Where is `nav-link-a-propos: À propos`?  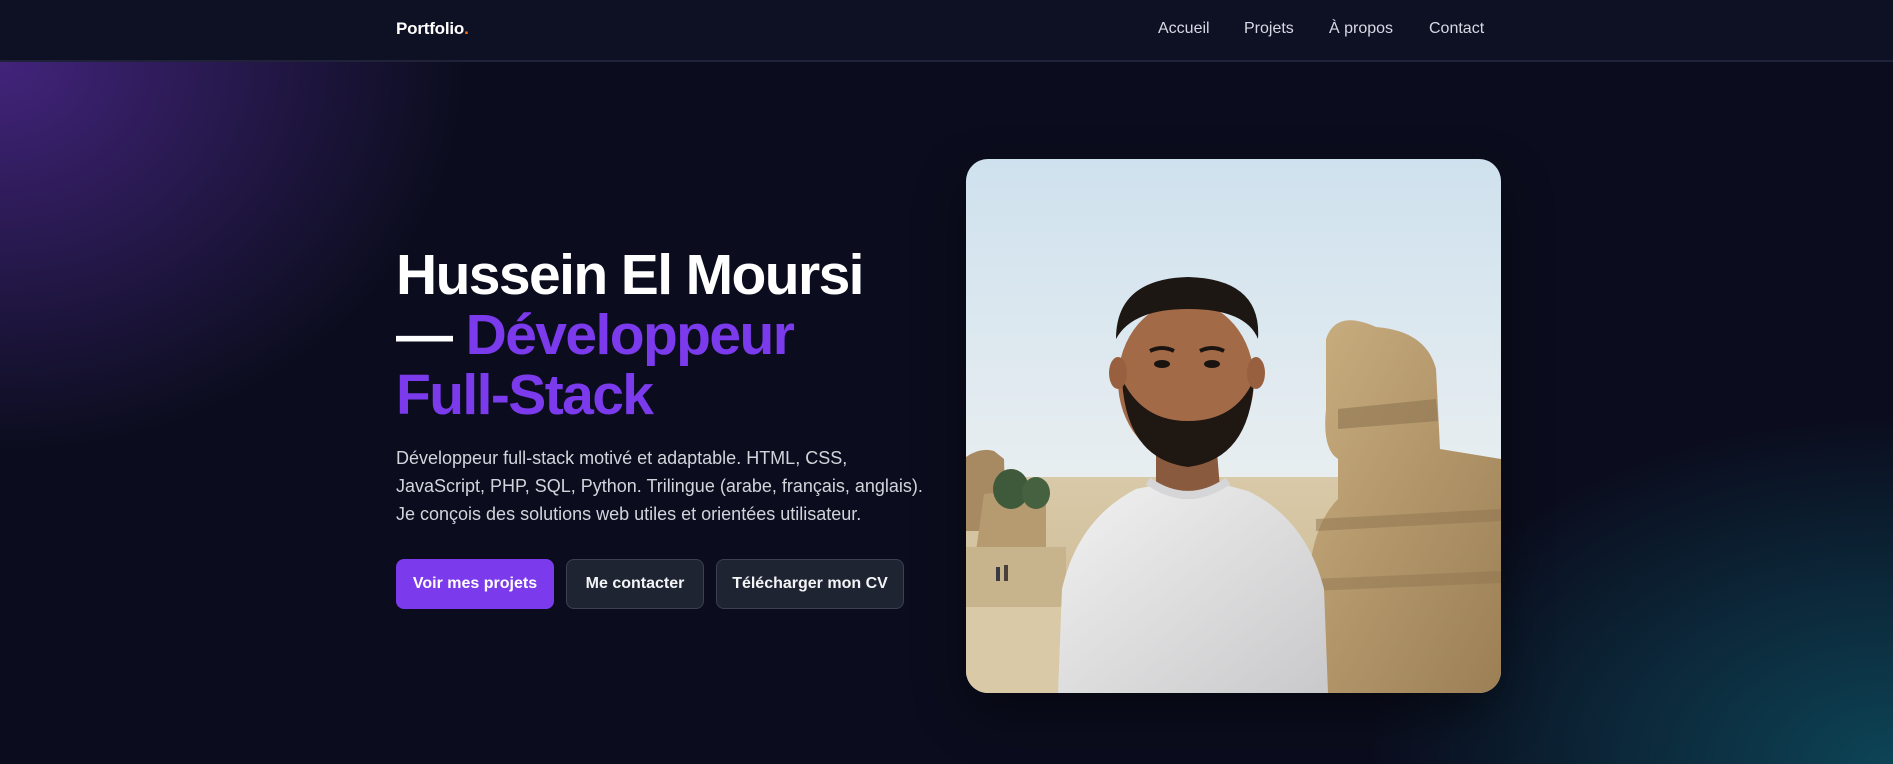 nav-link-a-propos: À propos is located at coordinates (1361, 29).